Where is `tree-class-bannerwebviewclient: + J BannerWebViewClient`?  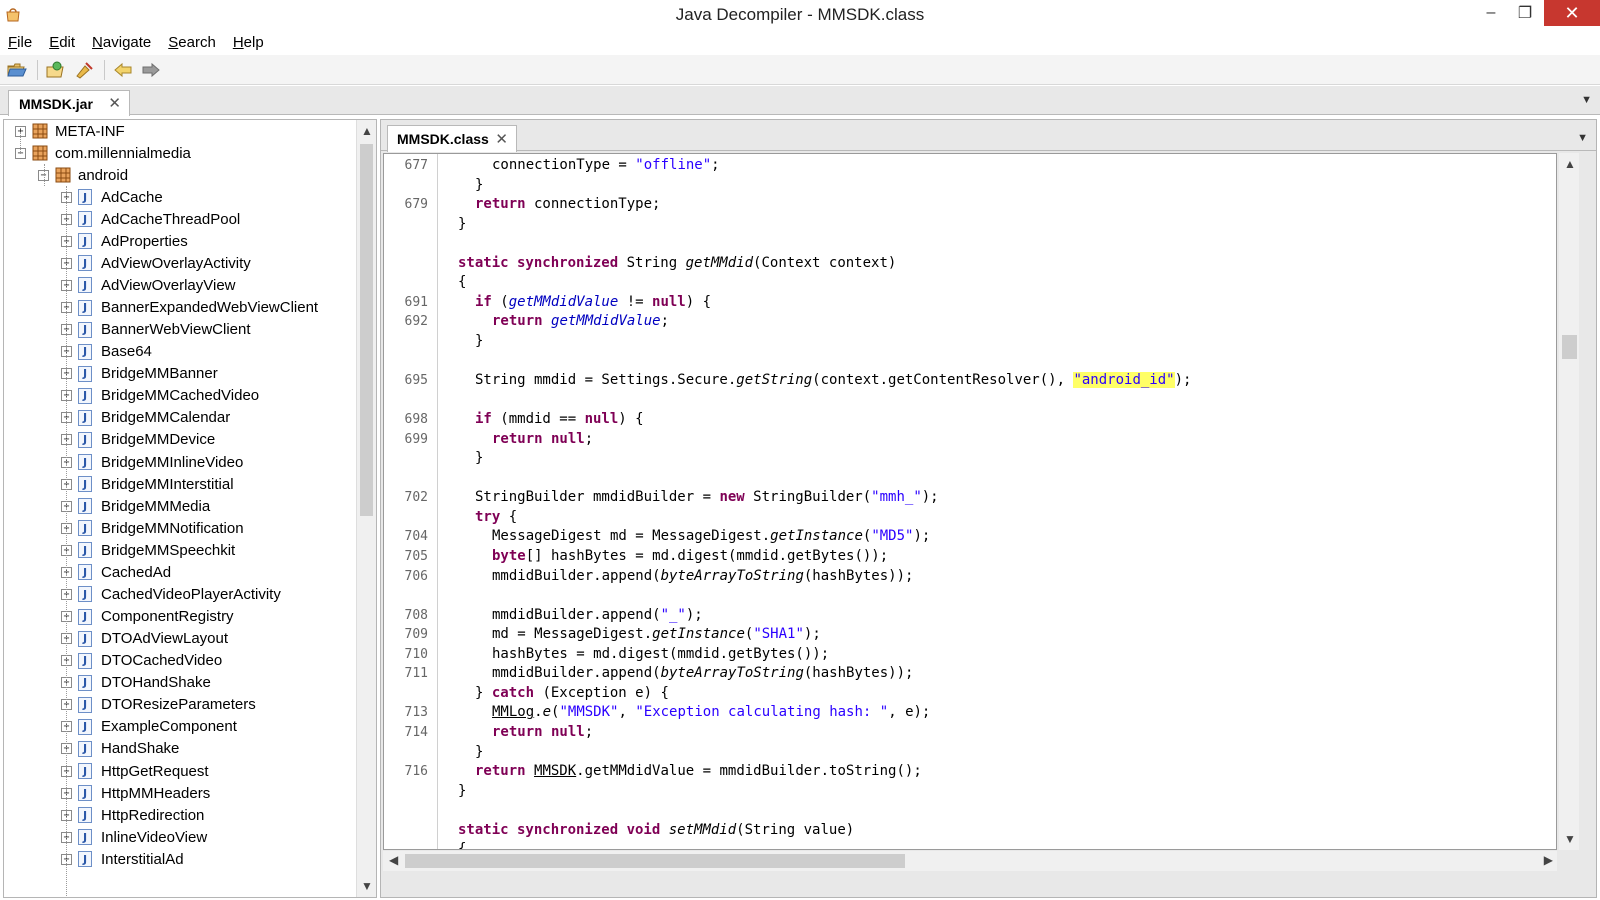
tree-class-bannerwebviewclient: + J BannerWebViewClient is located at coordinates (156, 330).